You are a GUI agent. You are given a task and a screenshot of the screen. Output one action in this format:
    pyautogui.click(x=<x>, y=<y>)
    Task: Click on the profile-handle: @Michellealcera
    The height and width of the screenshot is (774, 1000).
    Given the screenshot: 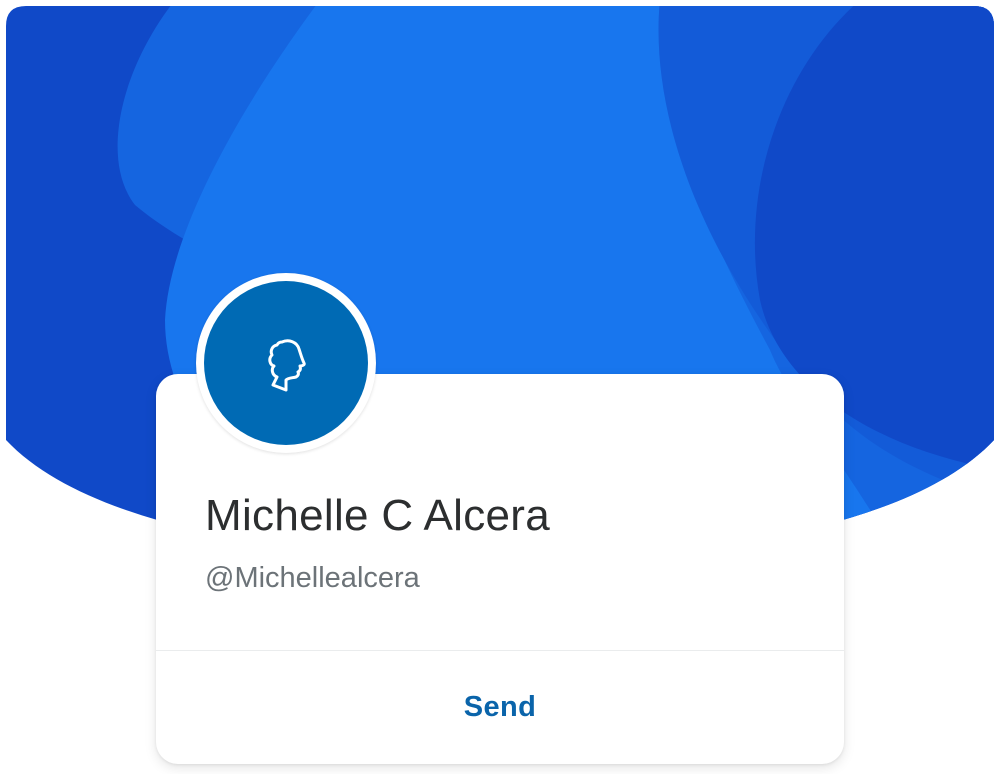 What is the action you would take?
    pyautogui.click(x=312, y=578)
    